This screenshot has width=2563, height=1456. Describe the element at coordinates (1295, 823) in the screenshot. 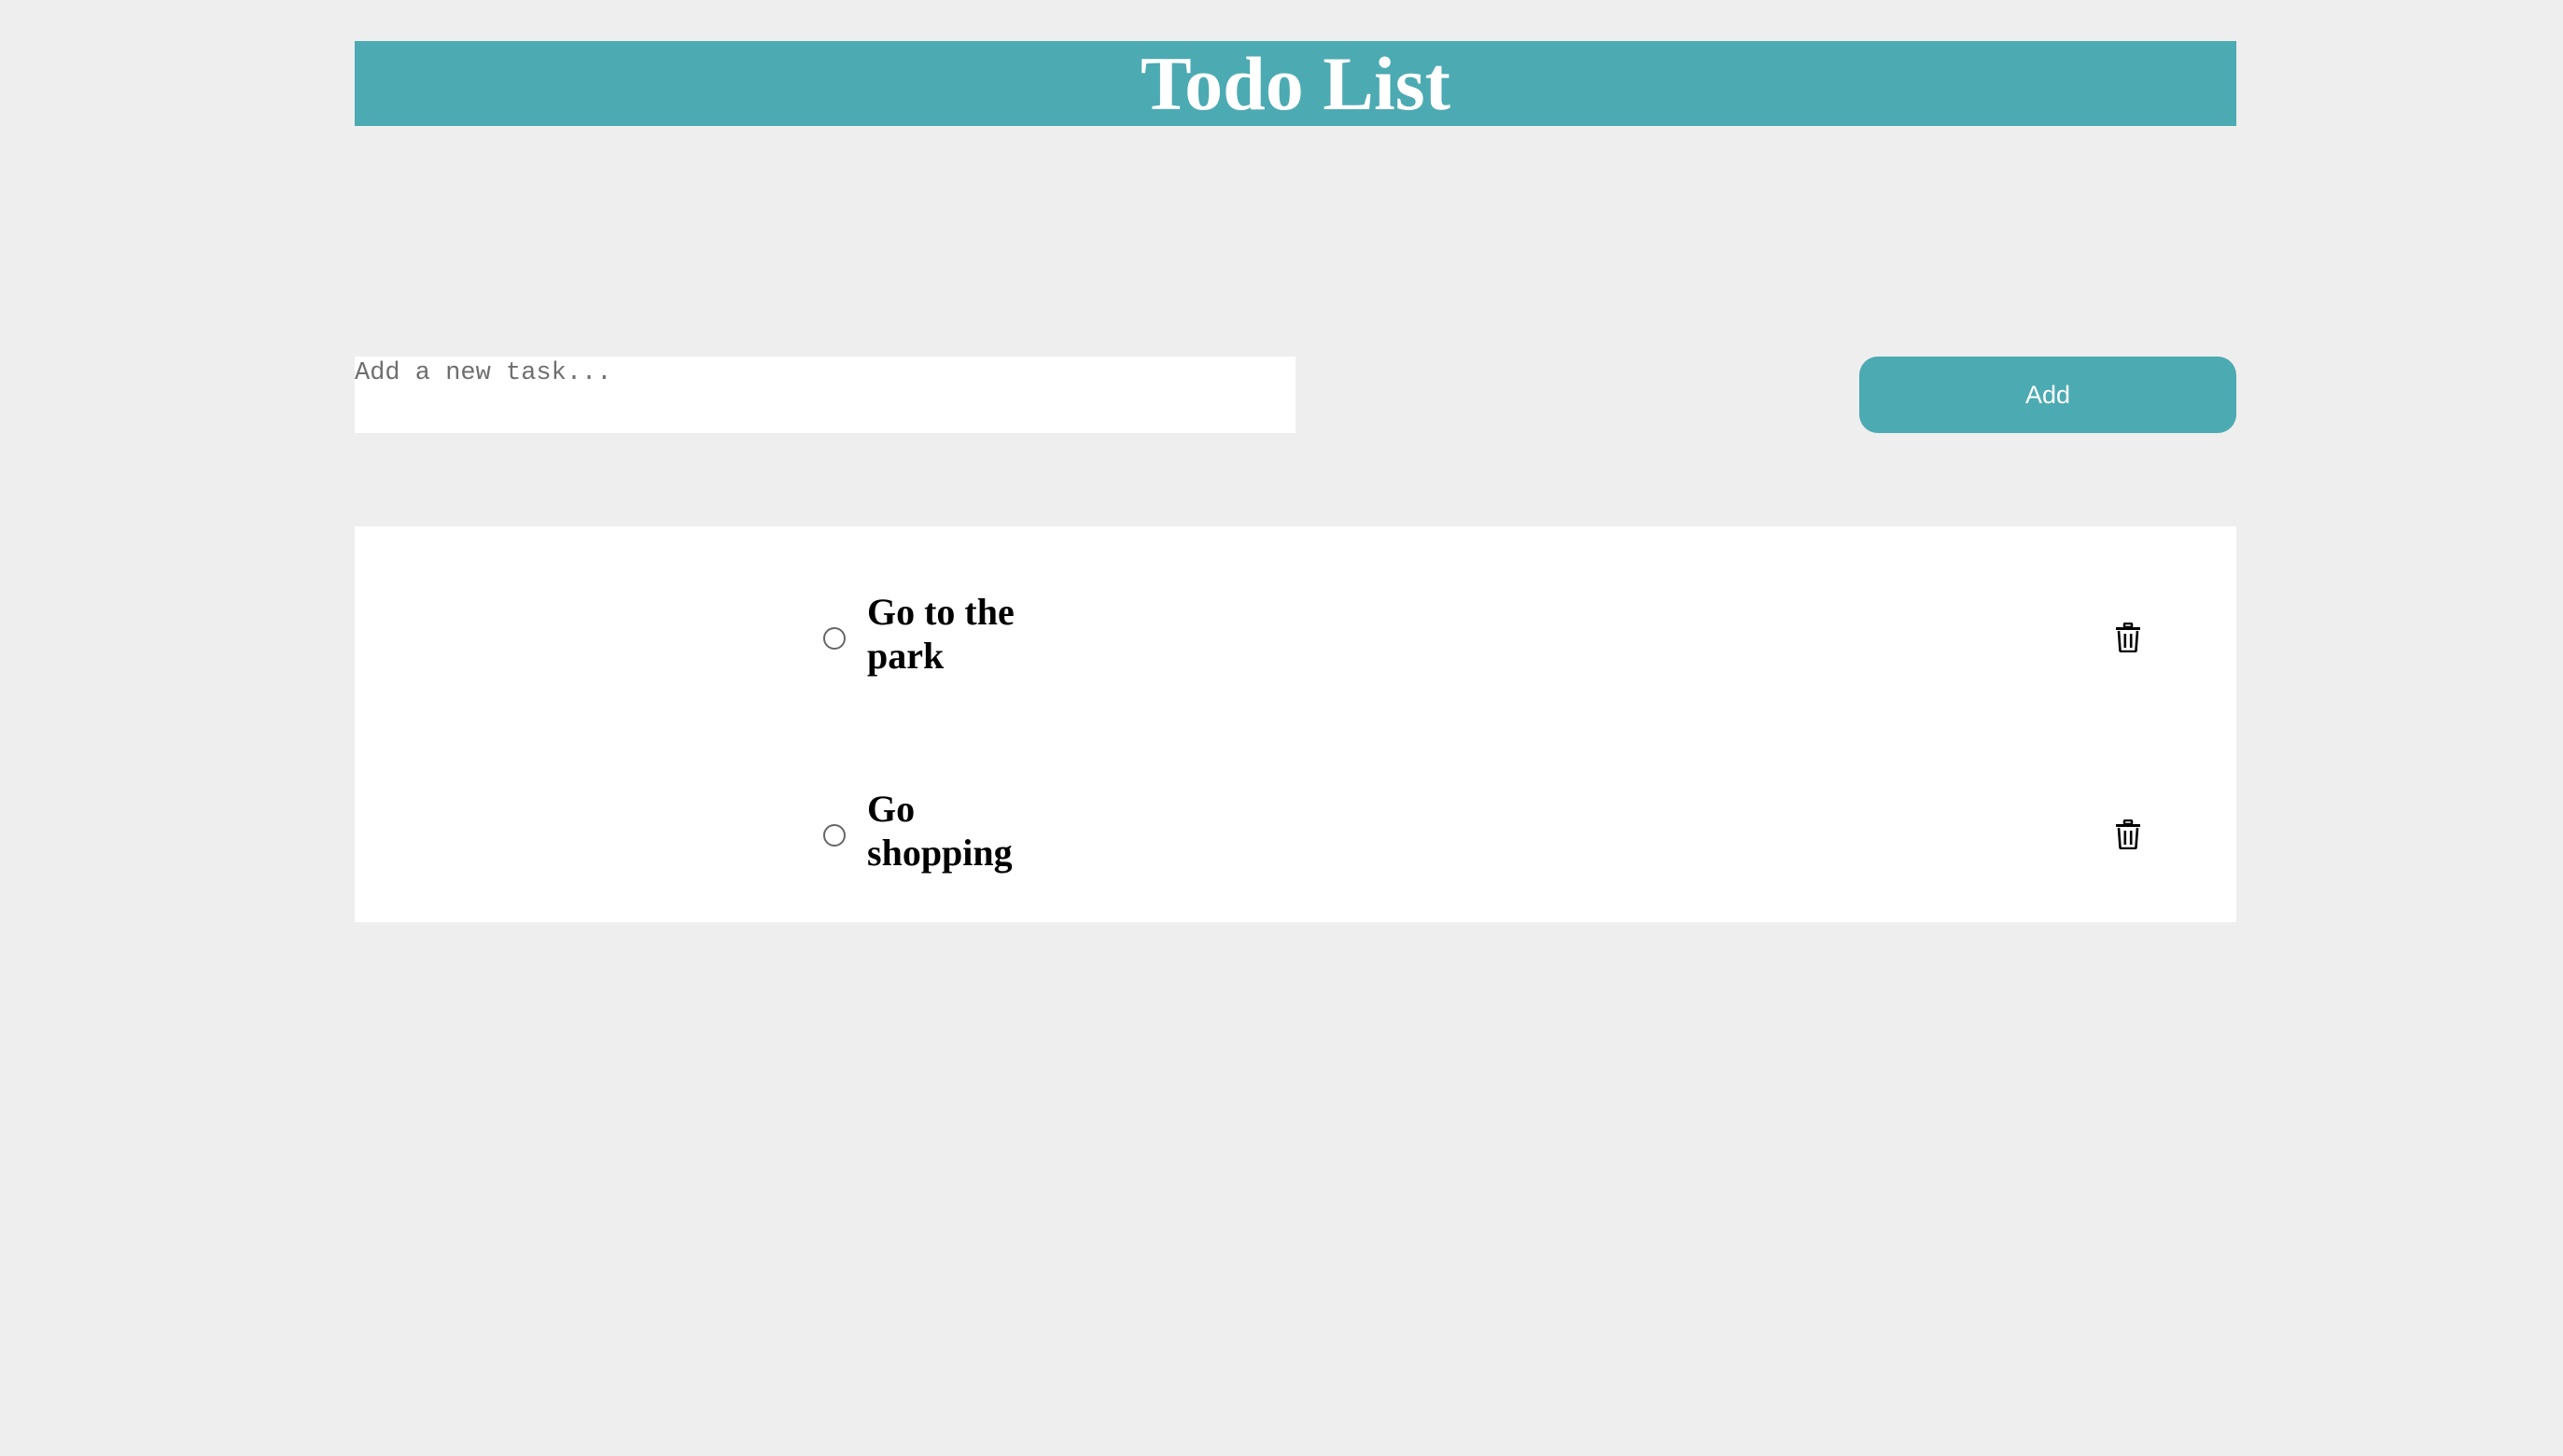

I see `list-item: Go shopping` at that location.